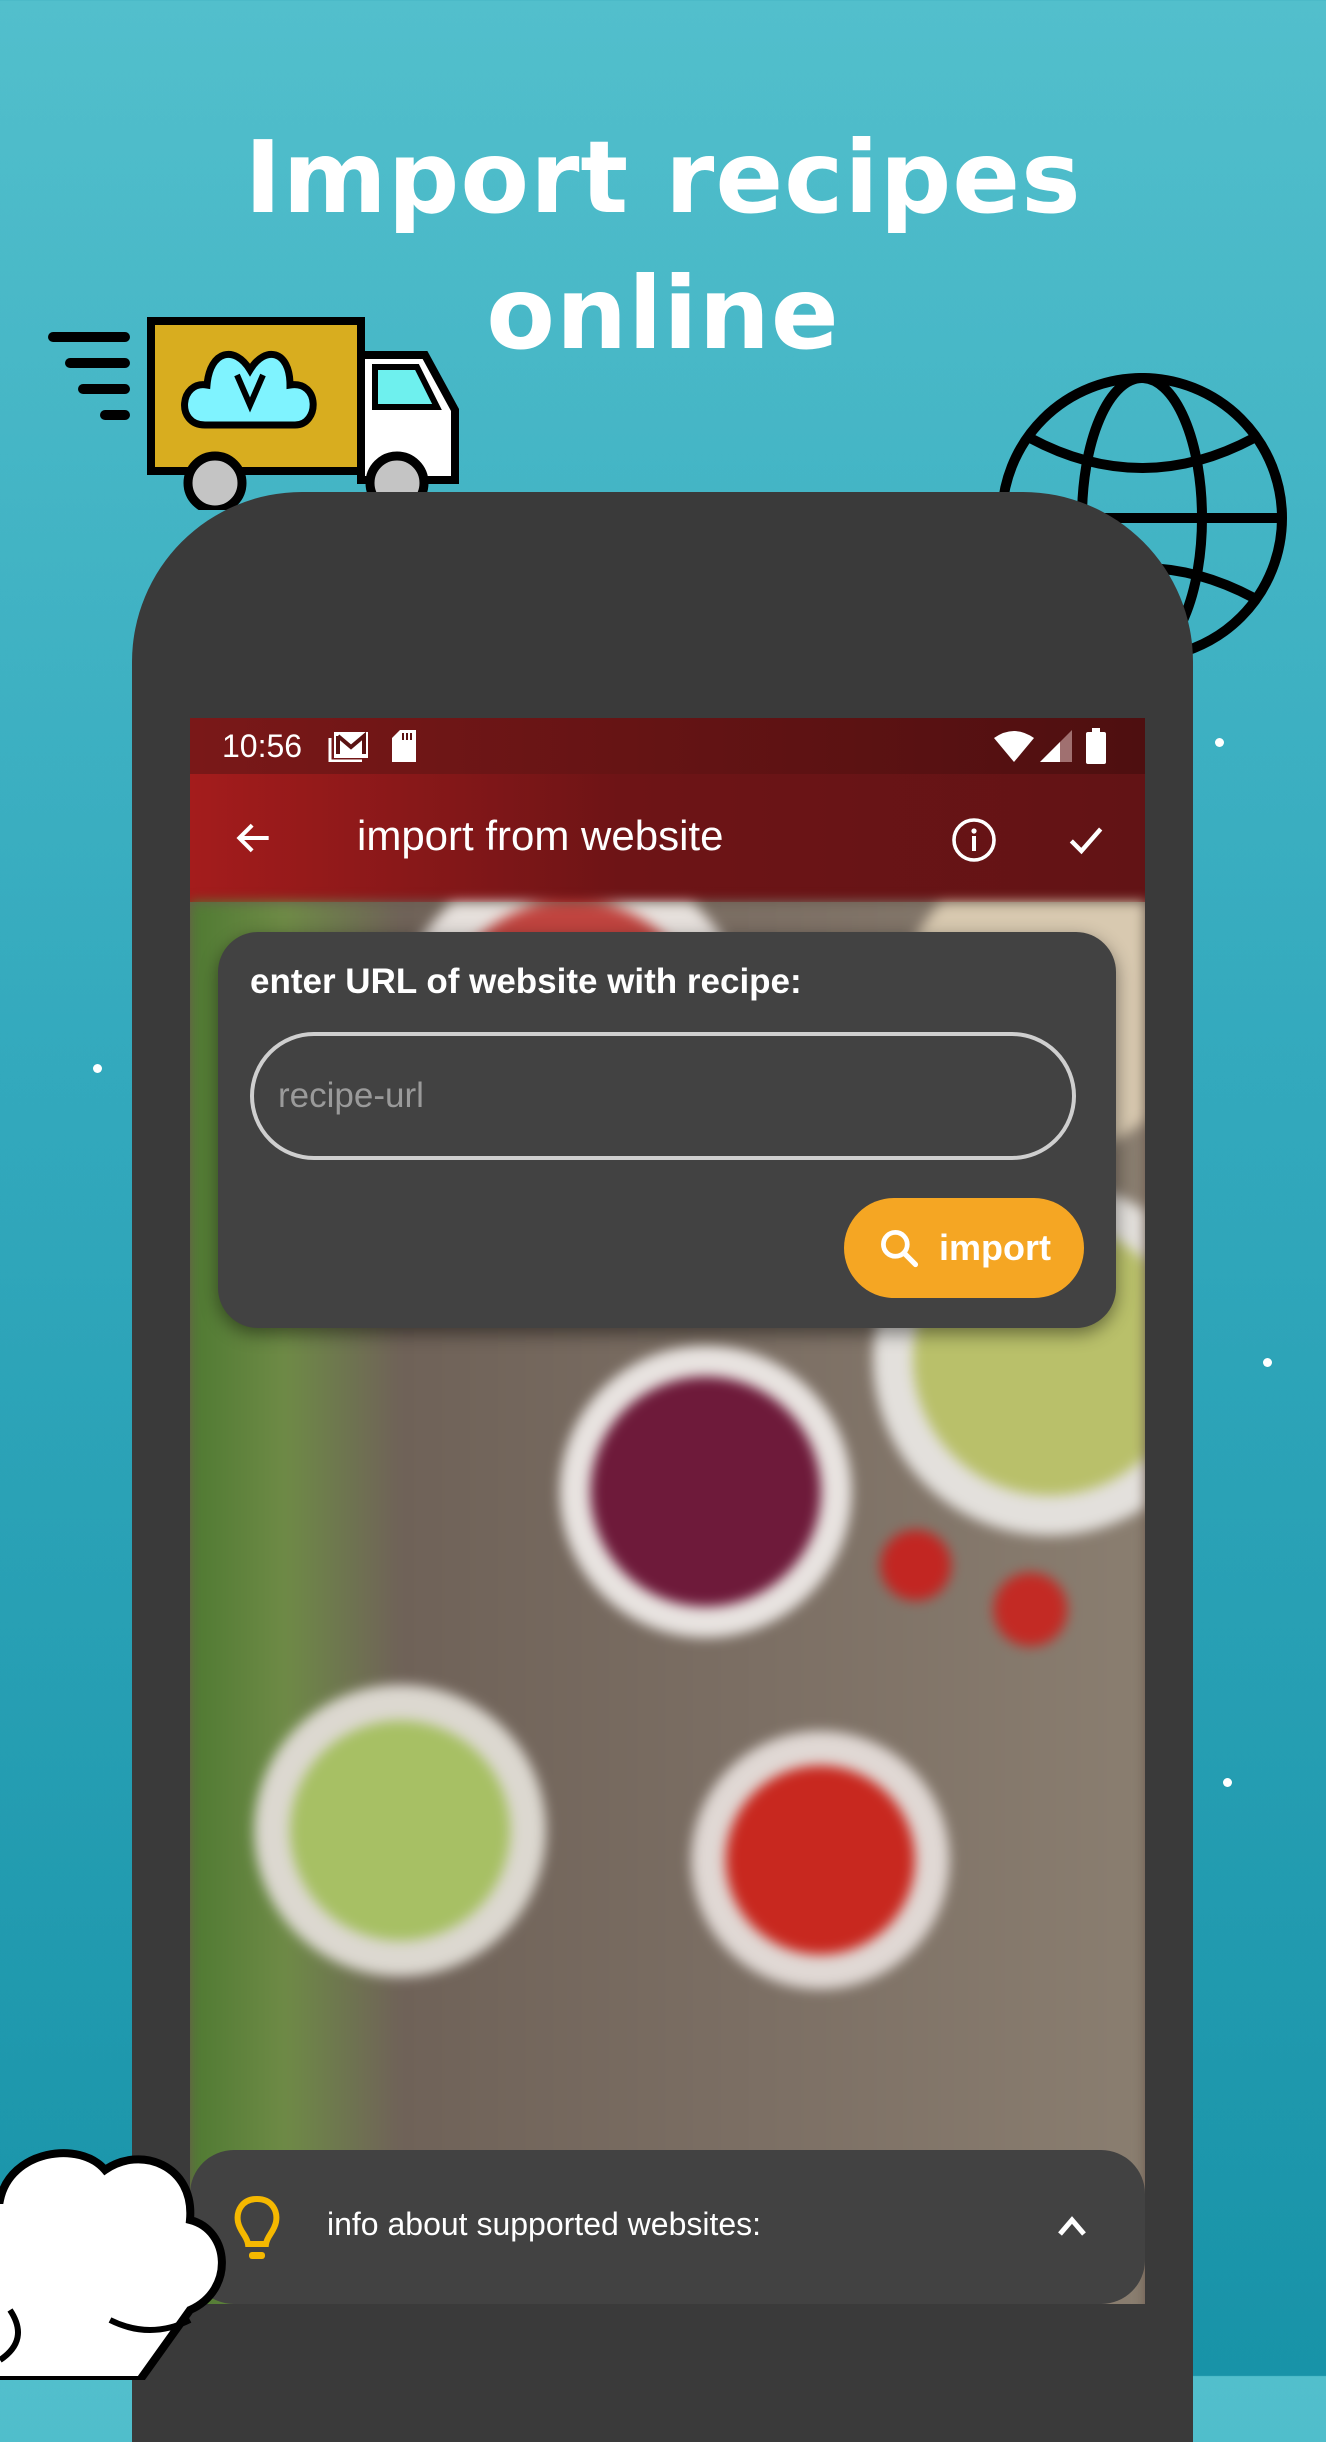 The image size is (1326, 2442). What do you see at coordinates (995, 1247) in the screenshot?
I see `import-button-label: import` at bounding box center [995, 1247].